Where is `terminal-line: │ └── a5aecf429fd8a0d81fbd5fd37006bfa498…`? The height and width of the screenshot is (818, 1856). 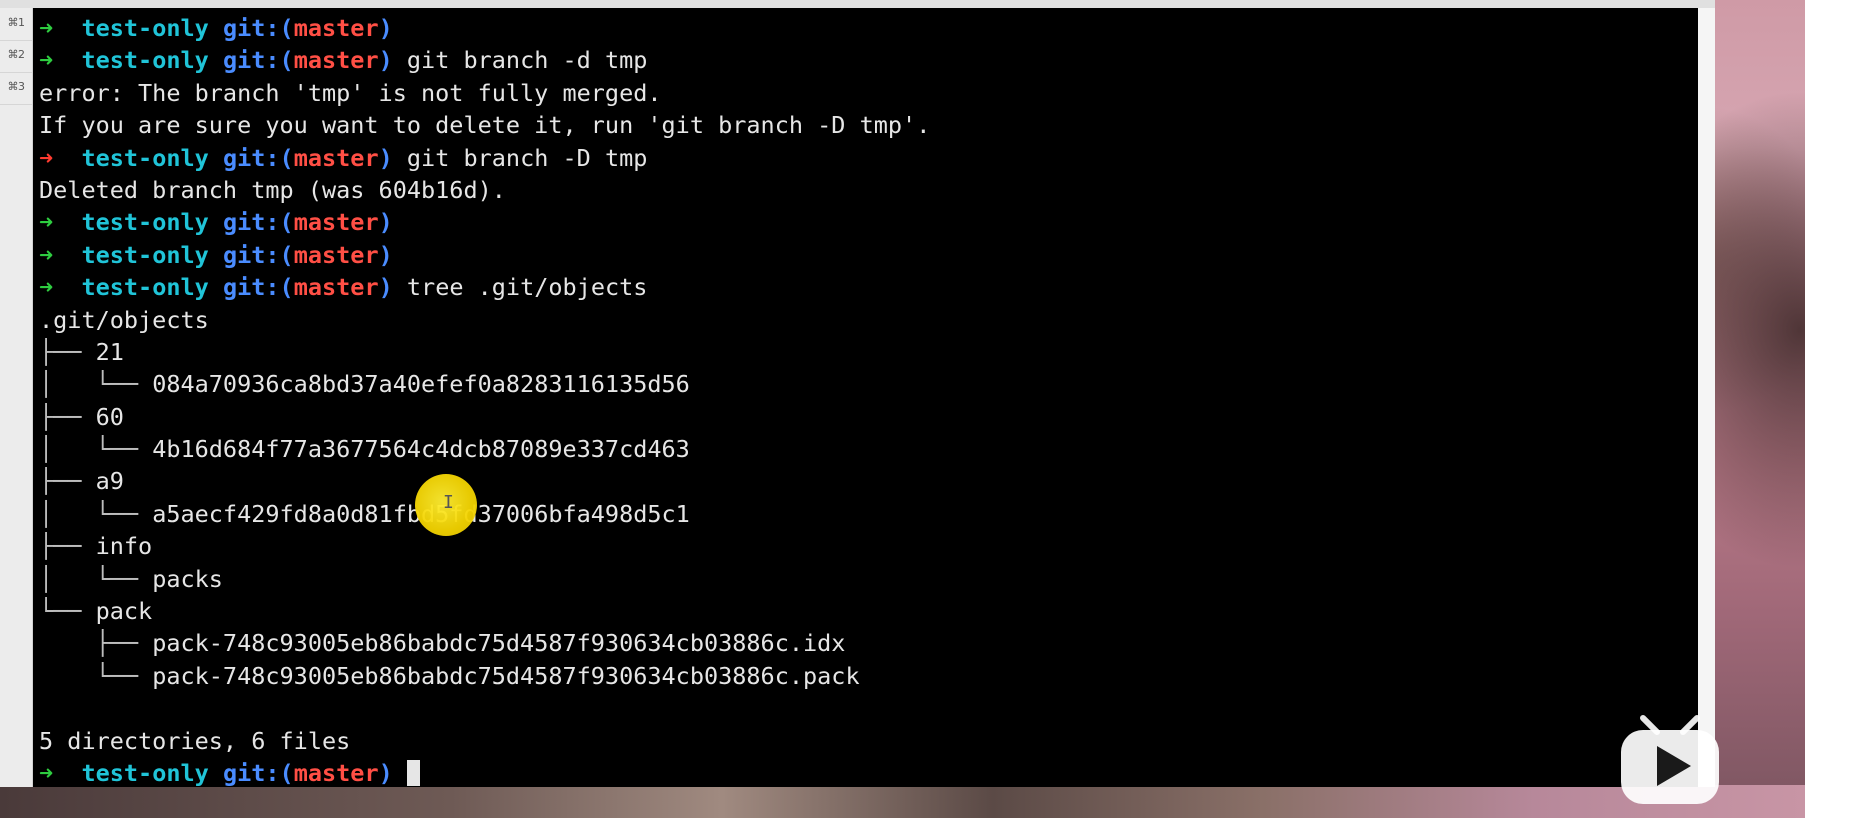
terminal-line: │ └── a5aecf429fd8a0d81fbd5fd37006bfa498… is located at coordinates (484, 514).